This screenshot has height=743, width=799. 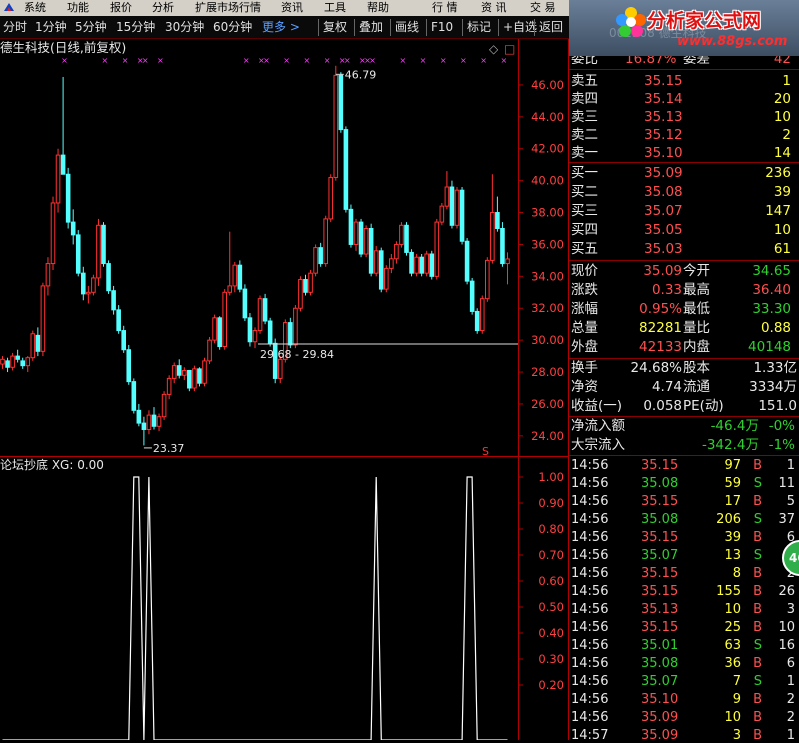 I want to click on diamond-marker-icon: ◇, so click(x=494, y=49).